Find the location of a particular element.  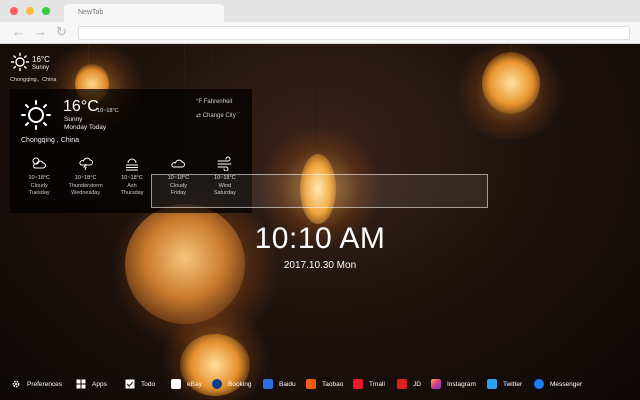

panel-day: Monday Today is located at coordinates (85, 127).